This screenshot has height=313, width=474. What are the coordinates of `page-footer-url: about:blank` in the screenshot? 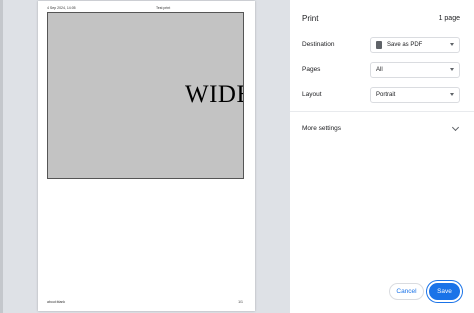 It's located at (56, 302).